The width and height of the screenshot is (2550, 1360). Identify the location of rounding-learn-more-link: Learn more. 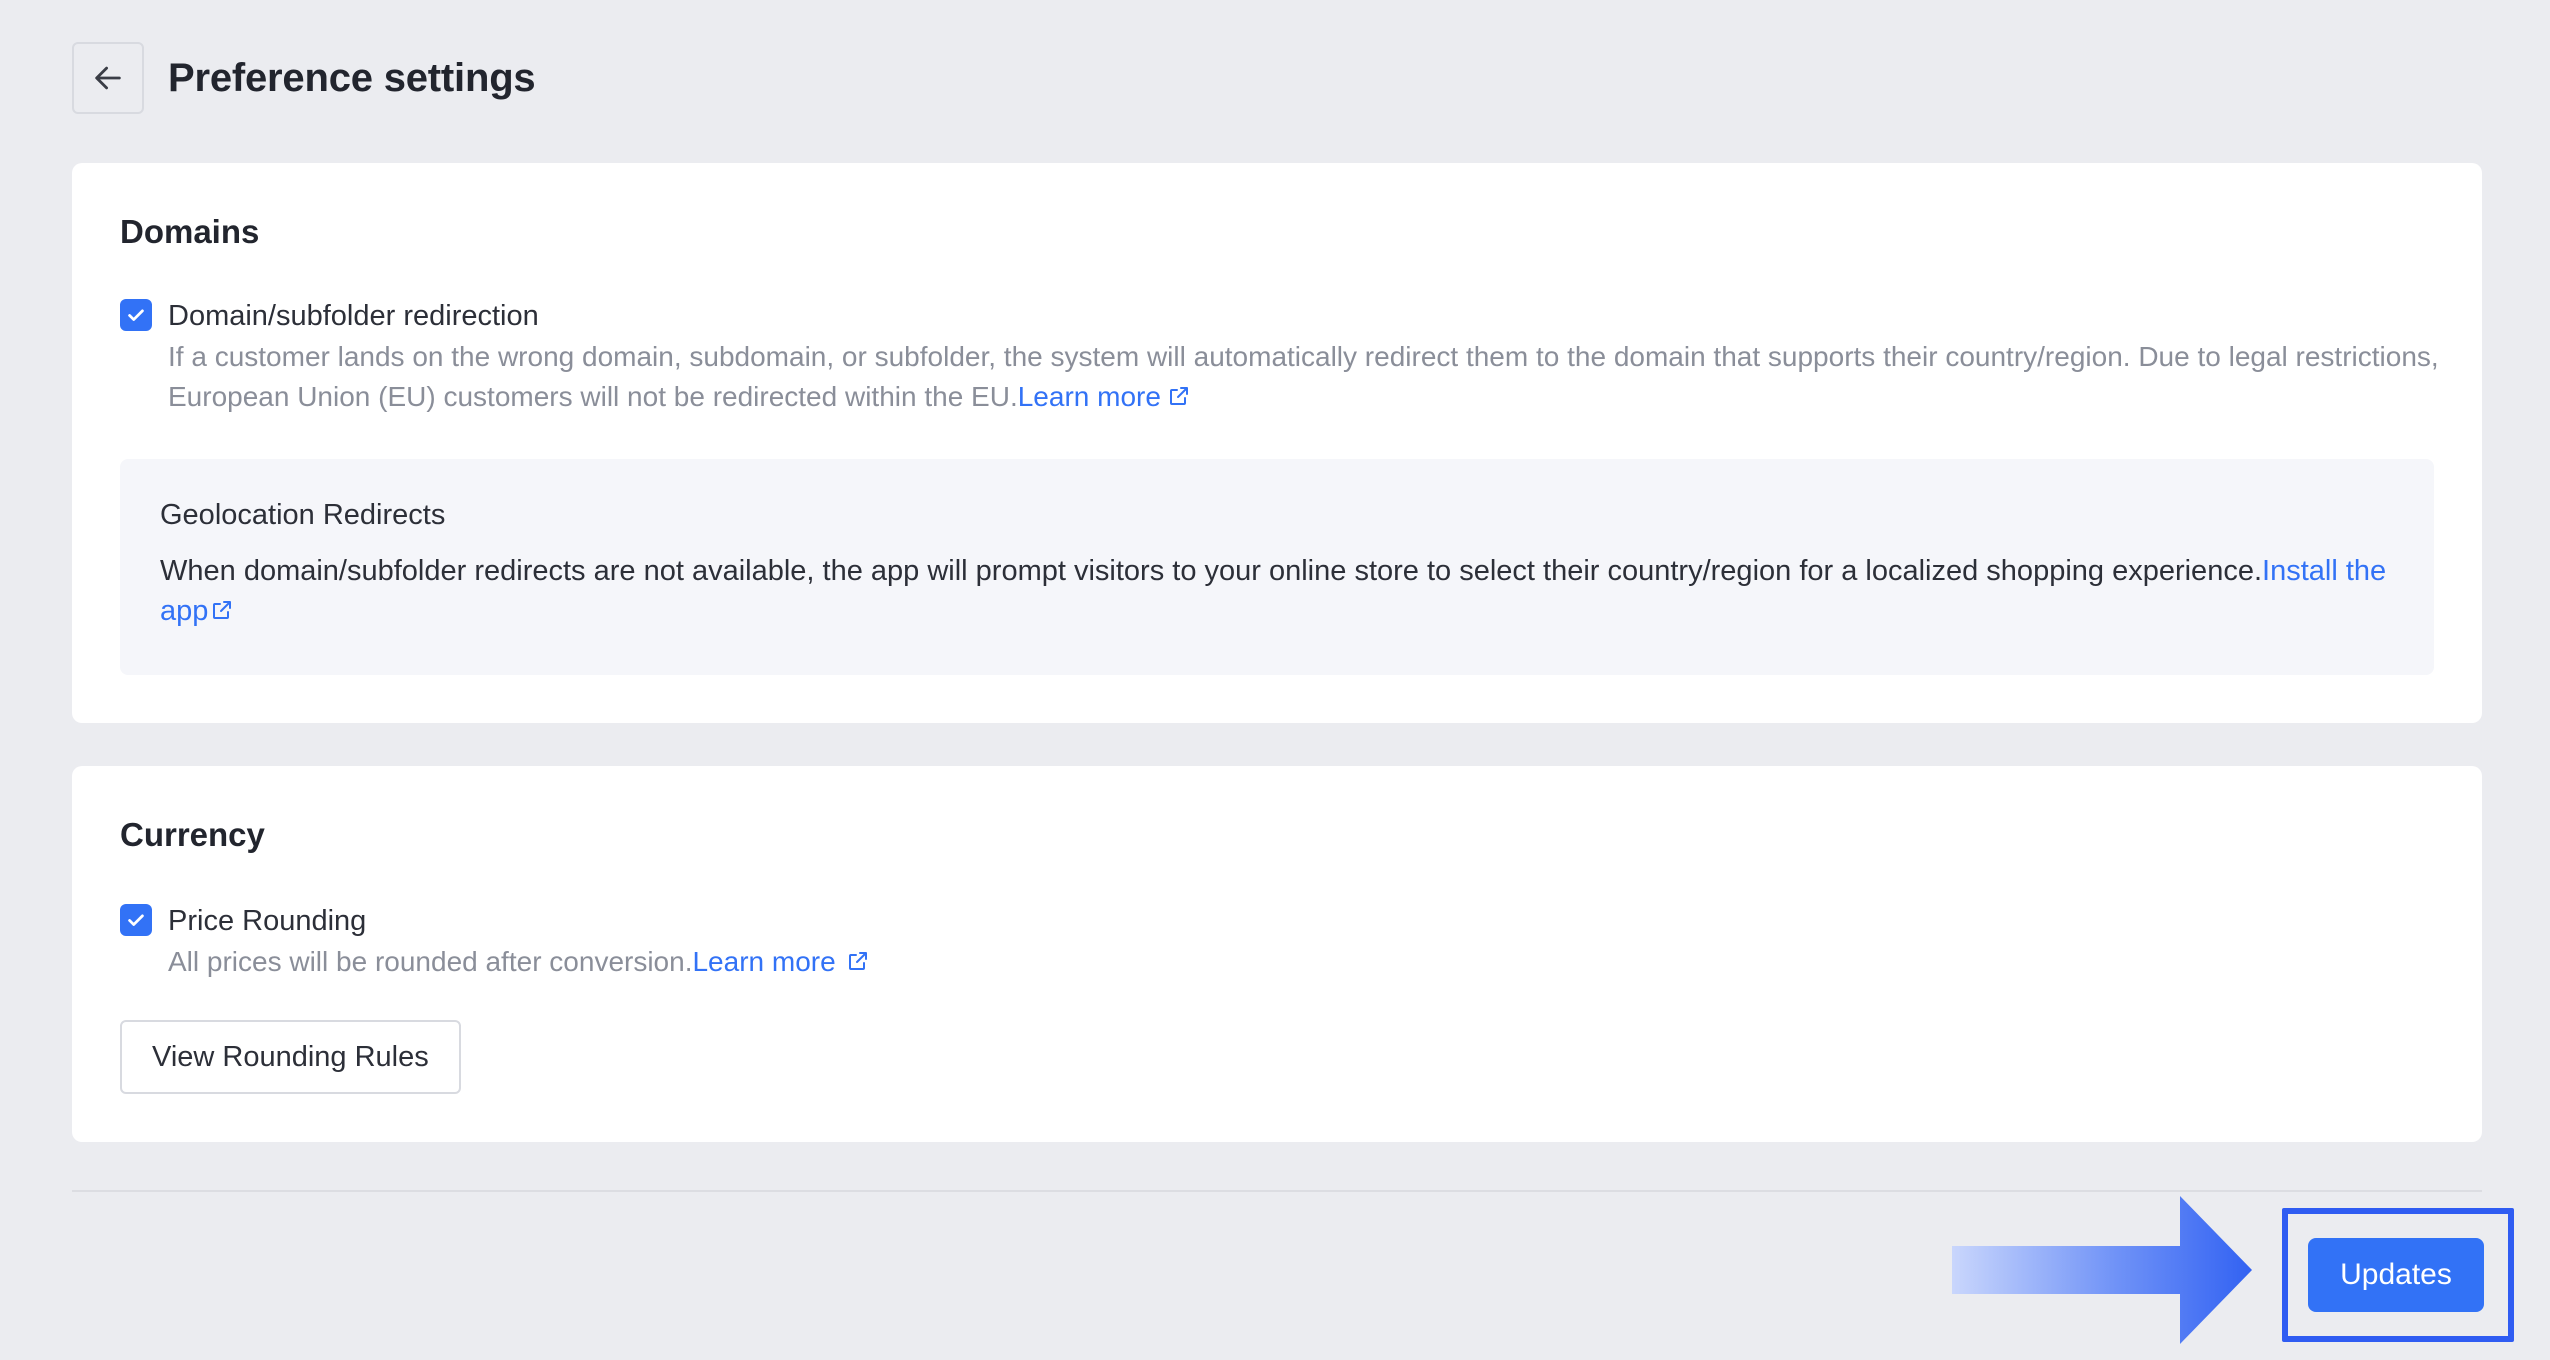
(780, 961).